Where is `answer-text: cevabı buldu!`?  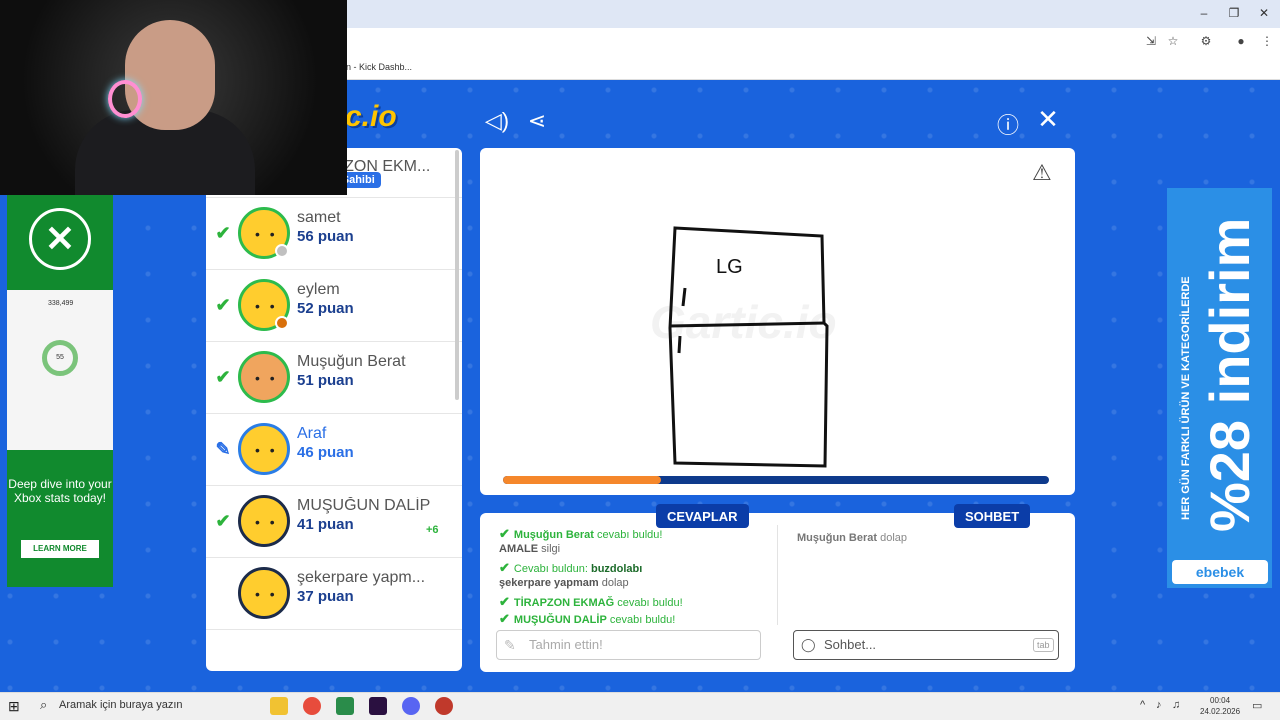 answer-text: cevabı buldu! is located at coordinates (650, 603).